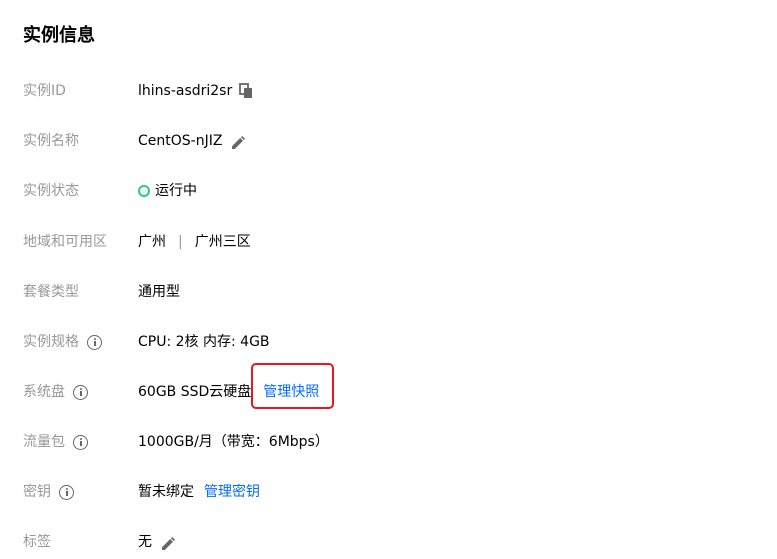 This screenshot has width=777, height=559. Describe the element at coordinates (388, 141) in the screenshot. I see `row-instance-name: 实例名称 CentOS-nJIZ` at that location.